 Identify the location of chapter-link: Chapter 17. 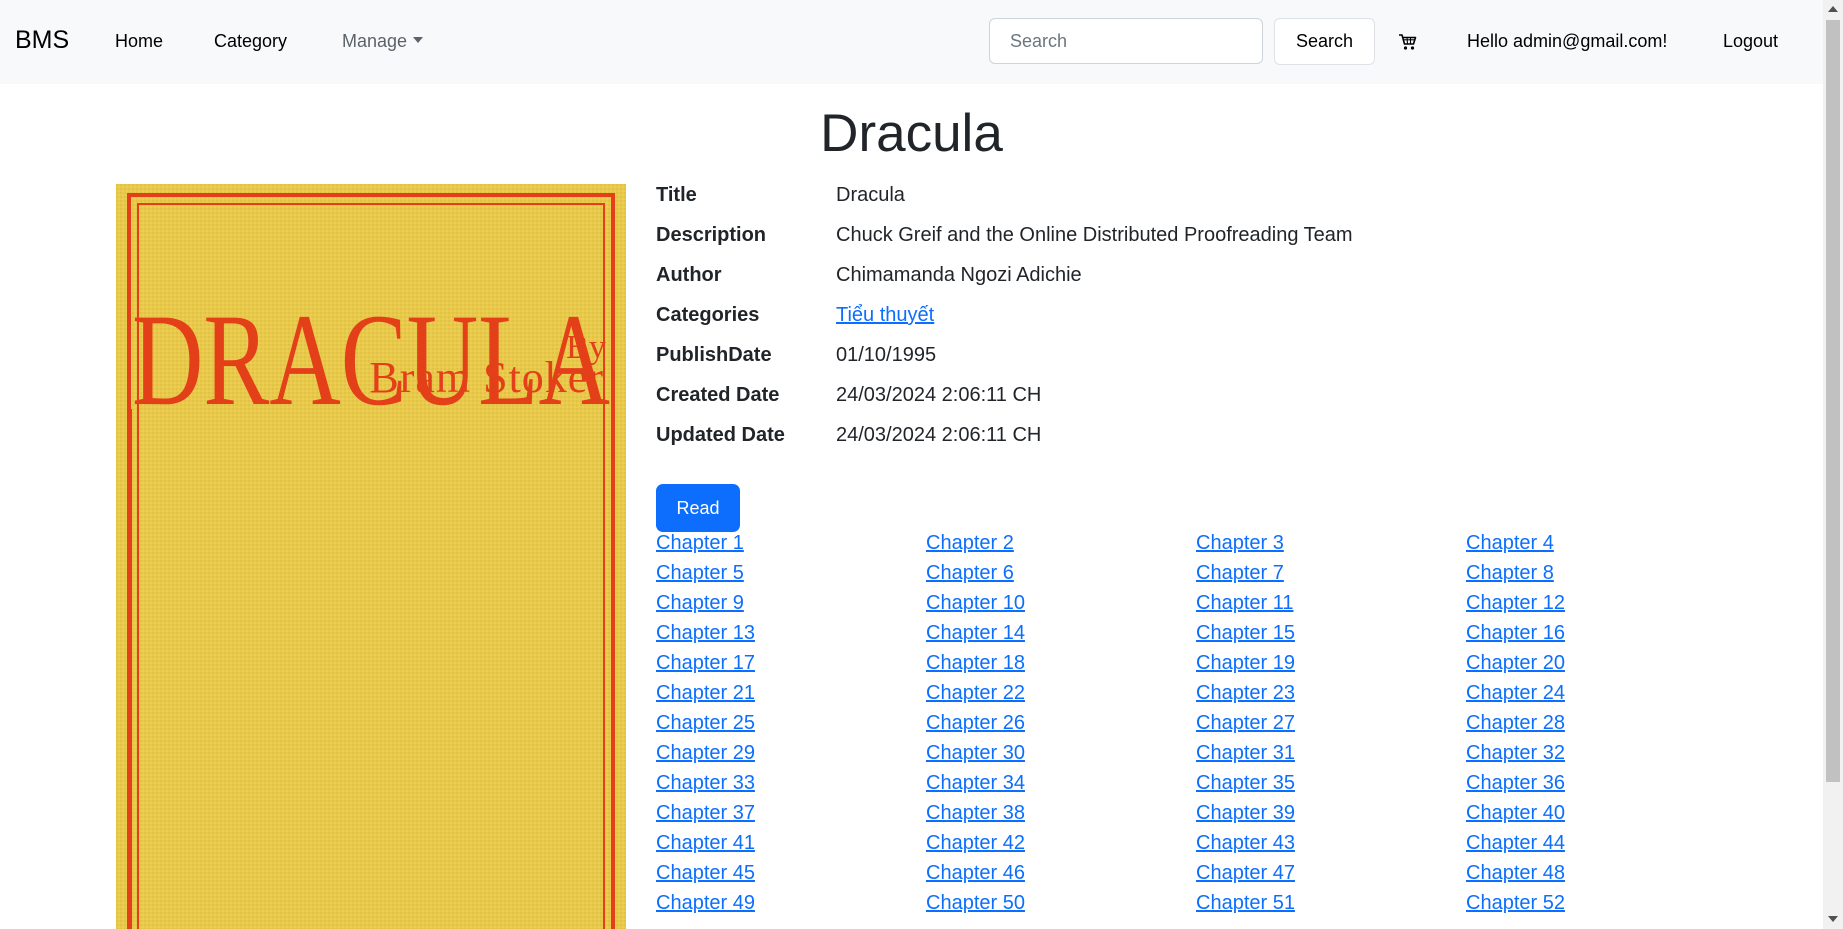
(705, 663).